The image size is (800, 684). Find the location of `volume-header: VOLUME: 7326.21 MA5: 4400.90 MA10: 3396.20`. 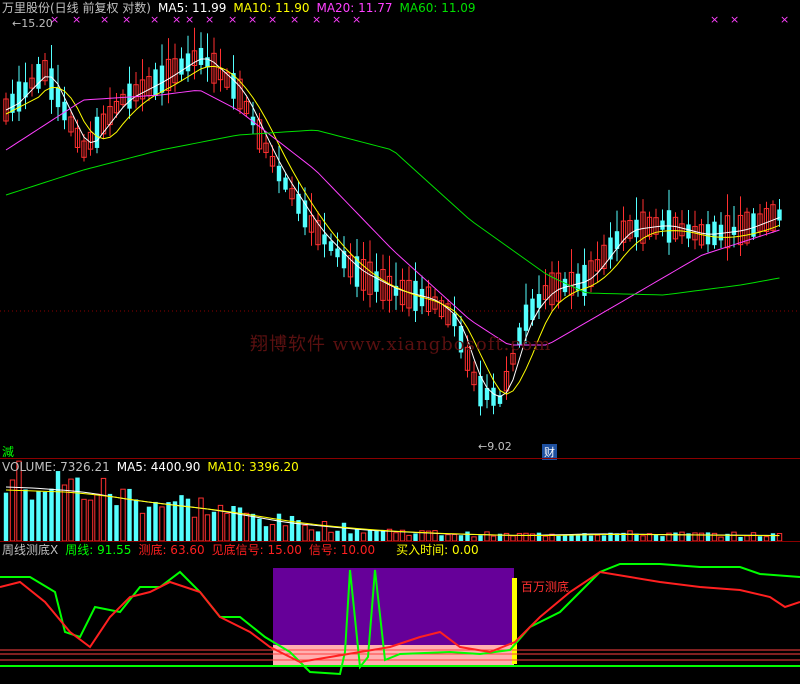

volume-header: VOLUME: 7326.21 MA5: 4400.90 MA10: 3396.20 is located at coordinates (154, 467).